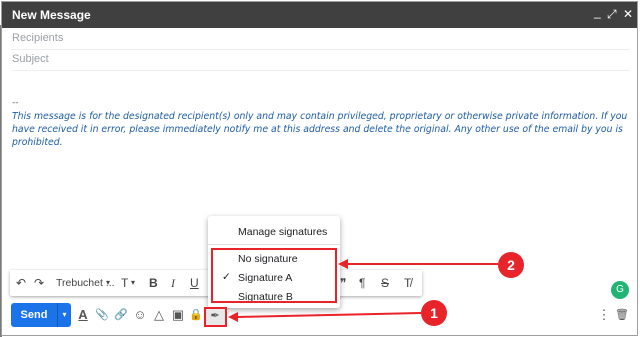 The image size is (640, 337). What do you see at coordinates (511, 265) in the screenshot?
I see `annotation-badge-2: 2` at bounding box center [511, 265].